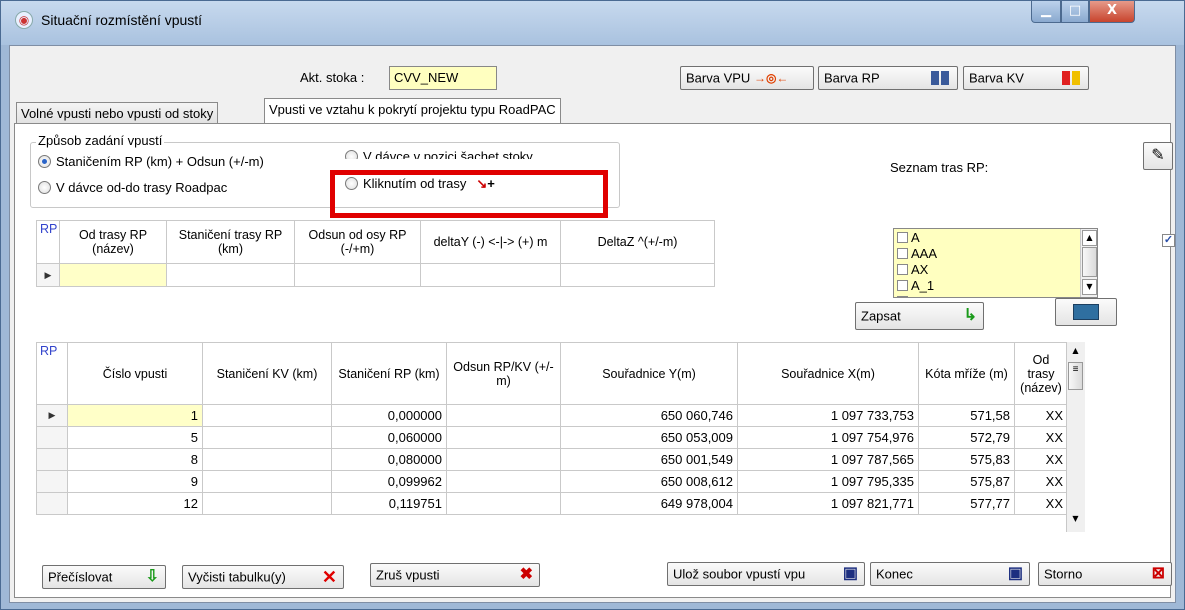 The width and height of the screenshot is (1185, 610). Describe the element at coordinates (828, 503) in the screenshot. I see `cell-x: 1 097 821,771` at that location.